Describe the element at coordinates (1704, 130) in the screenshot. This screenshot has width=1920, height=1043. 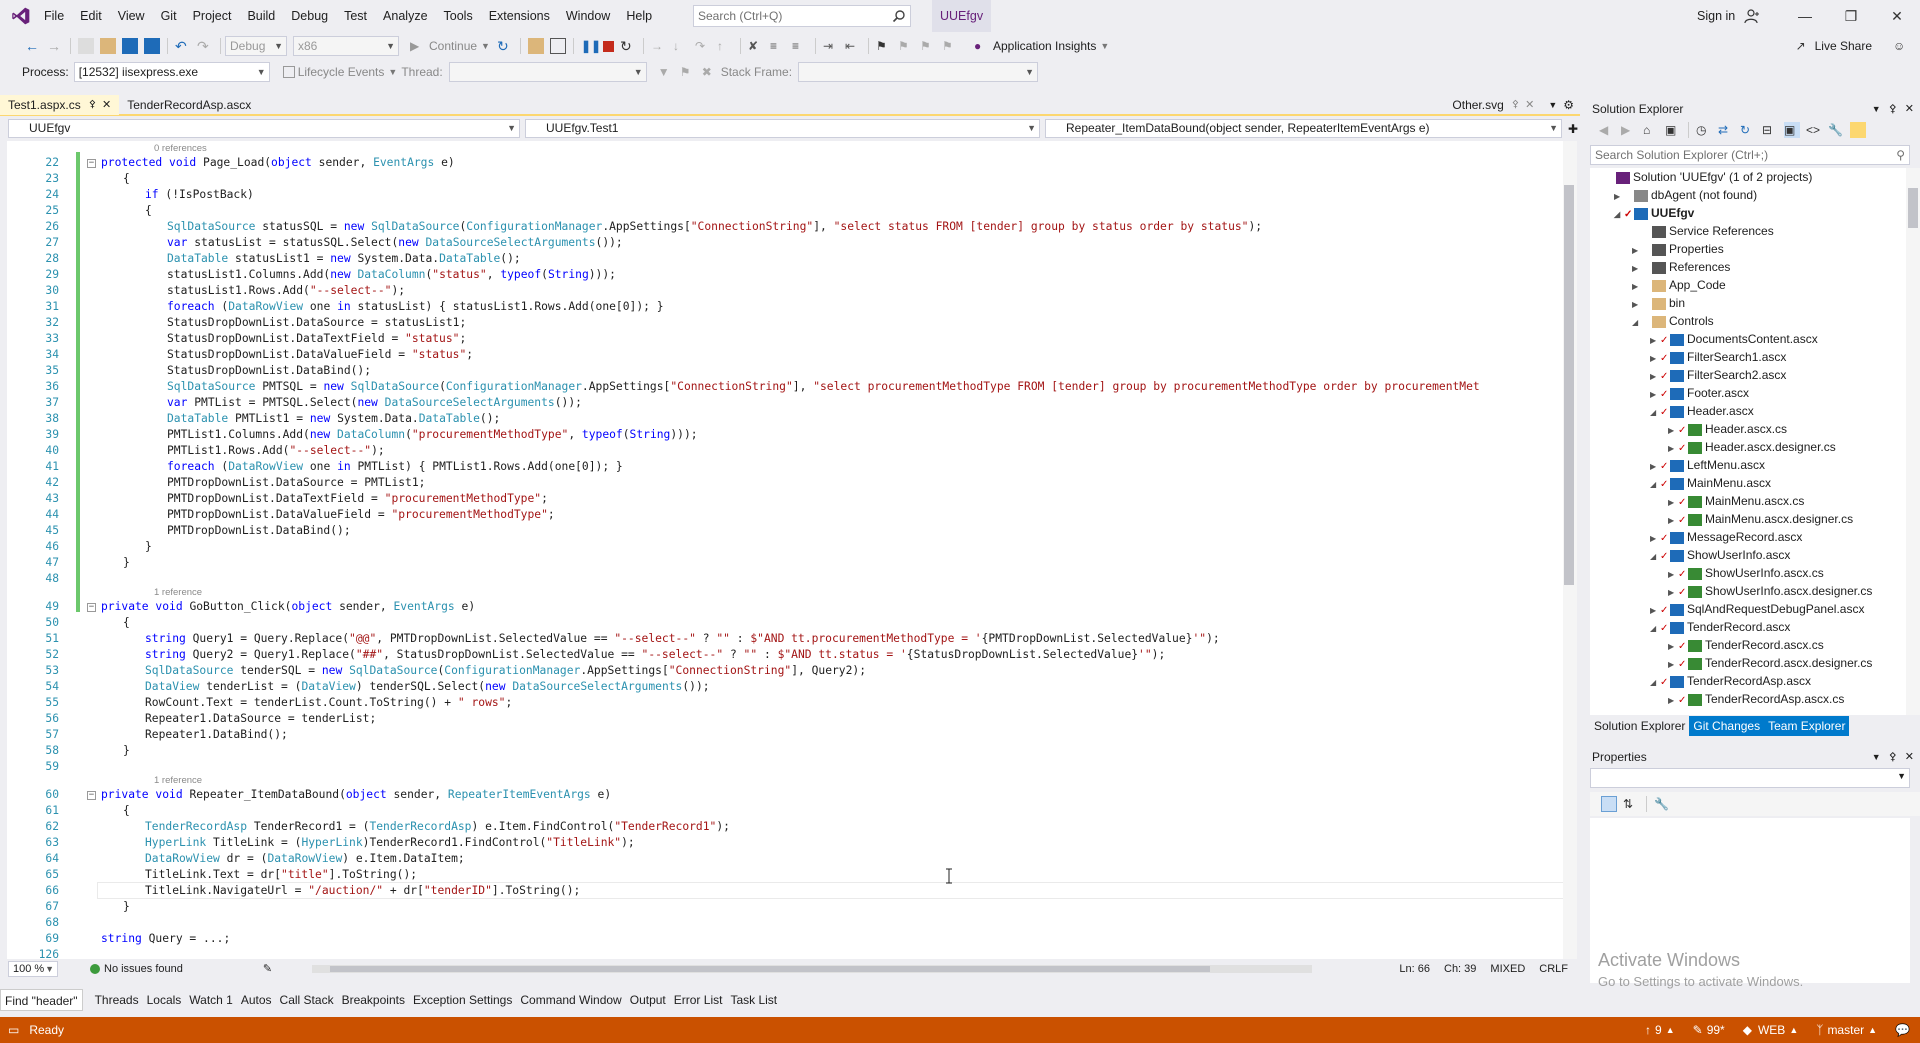
I see `pending-changes-filter-icon: ◷` at that location.